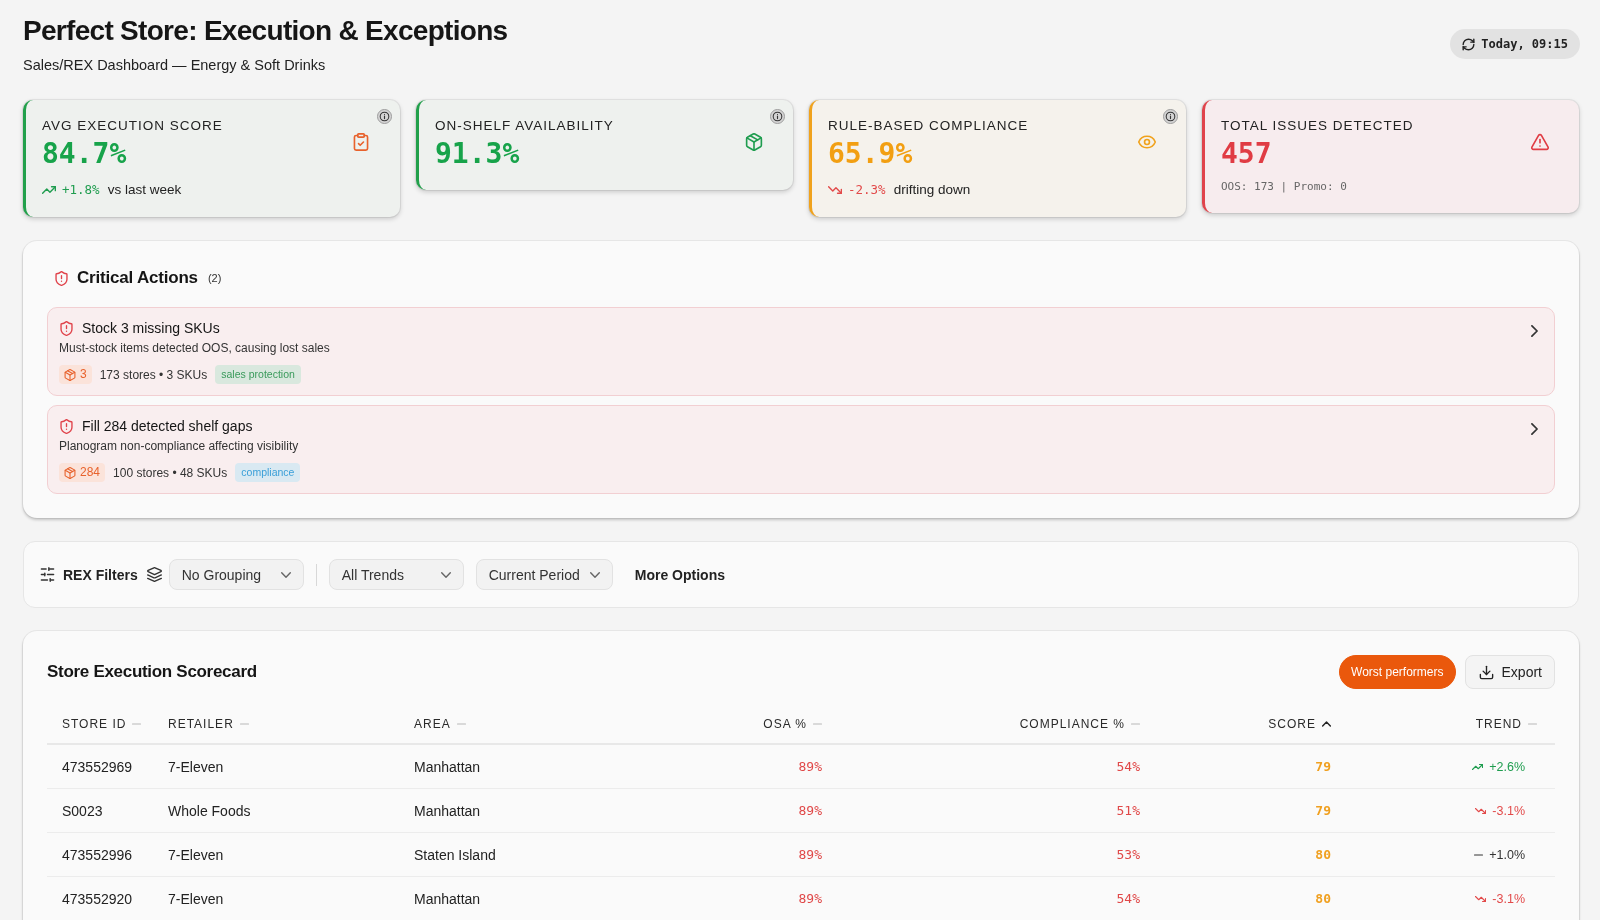 This screenshot has height=920, width=1600. Describe the element at coordinates (1469, 44) in the screenshot. I see `refresh-icon` at that location.